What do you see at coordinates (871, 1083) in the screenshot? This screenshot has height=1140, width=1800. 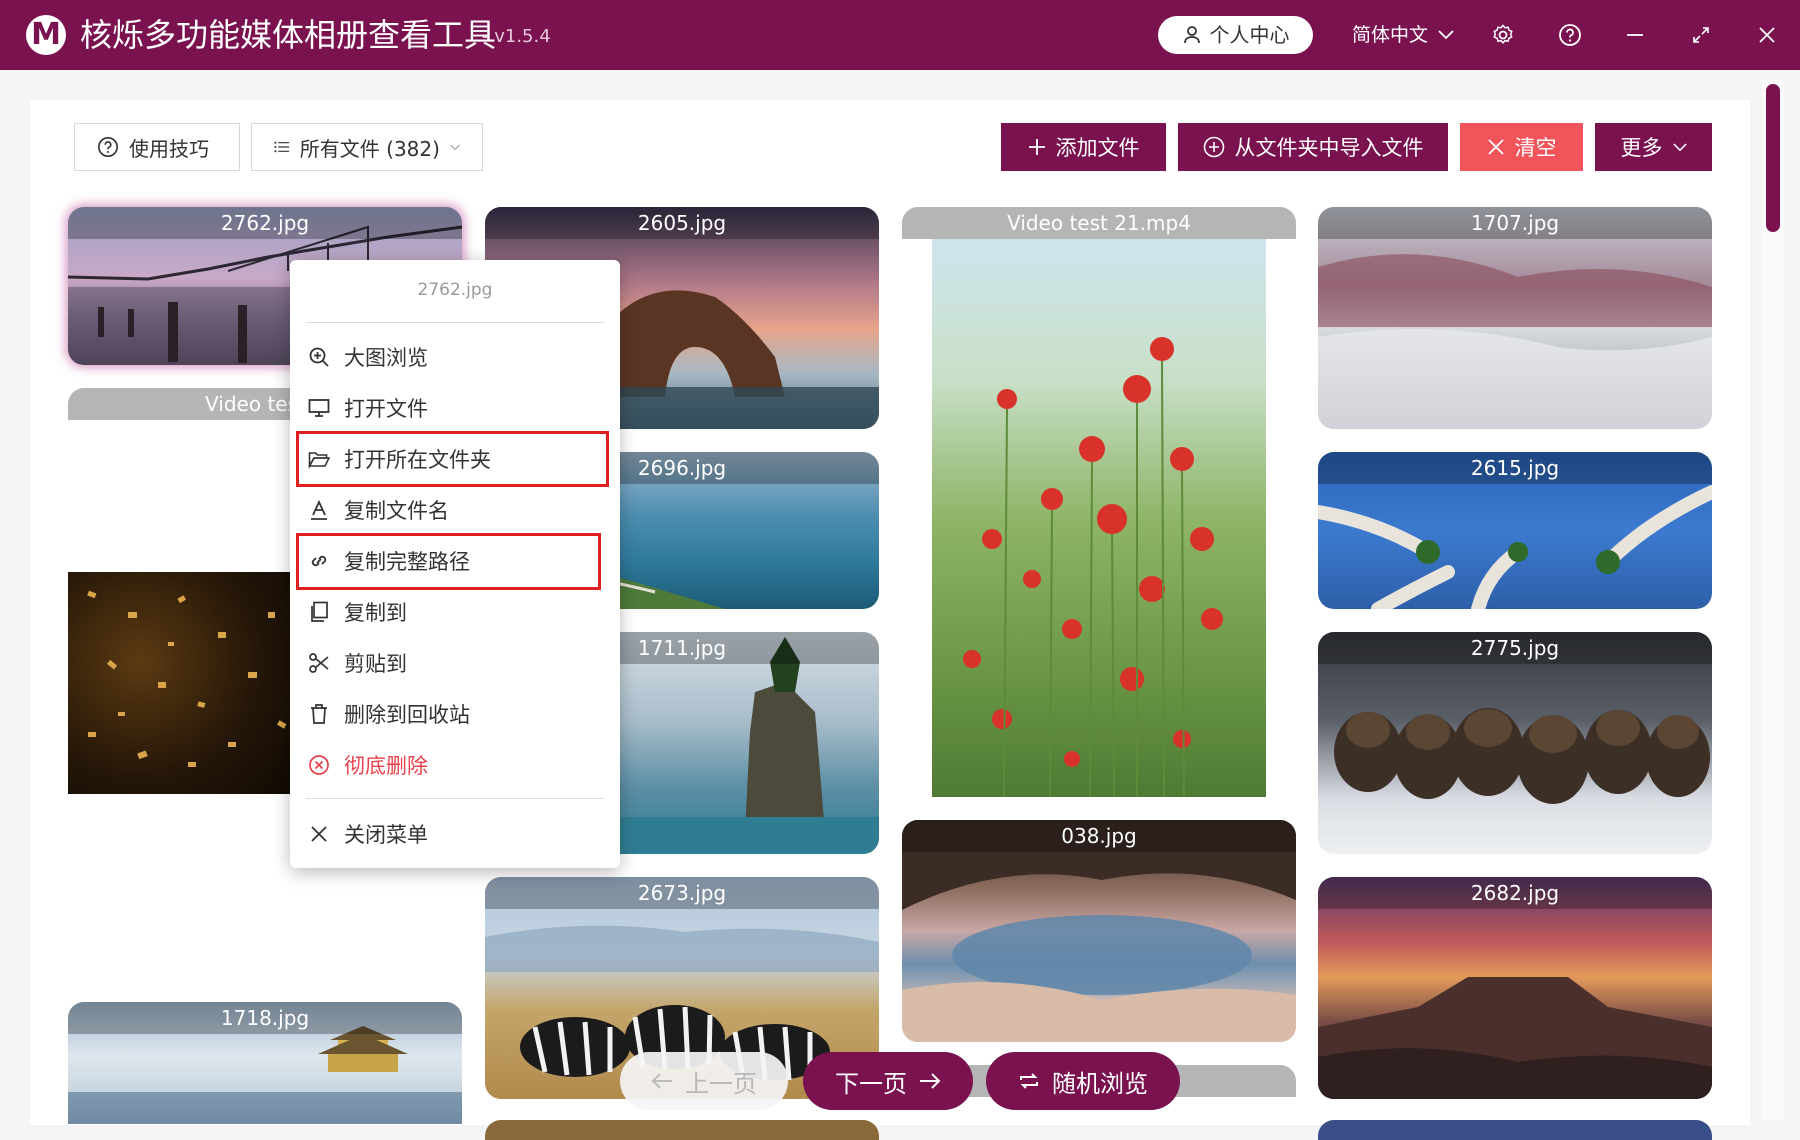 I see `next-page-label: 下一页` at bounding box center [871, 1083].